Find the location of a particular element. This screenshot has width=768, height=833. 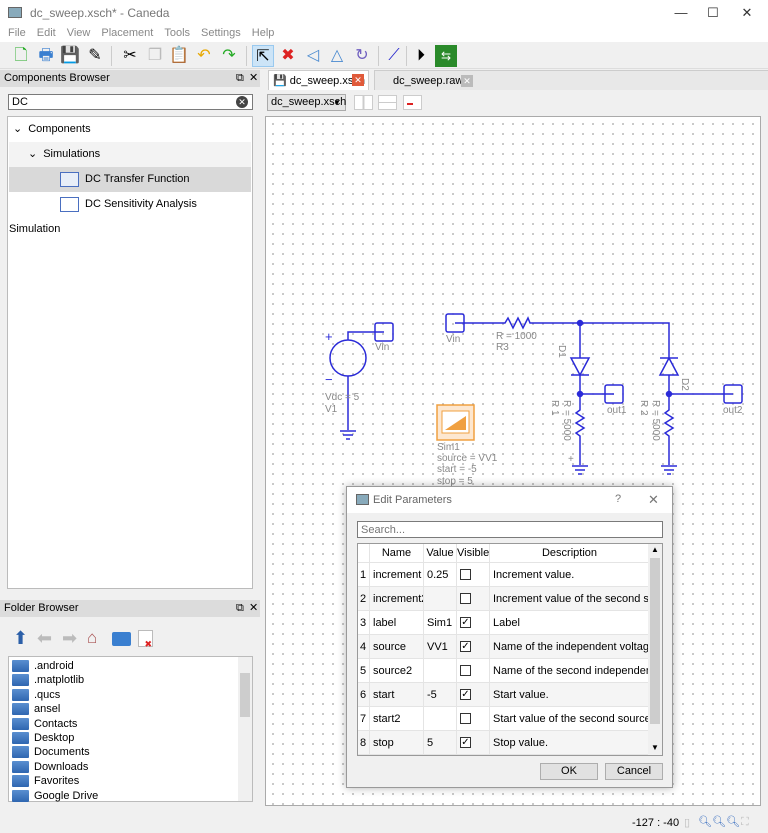

param-name: source2 is located at coordinates (397, 671).